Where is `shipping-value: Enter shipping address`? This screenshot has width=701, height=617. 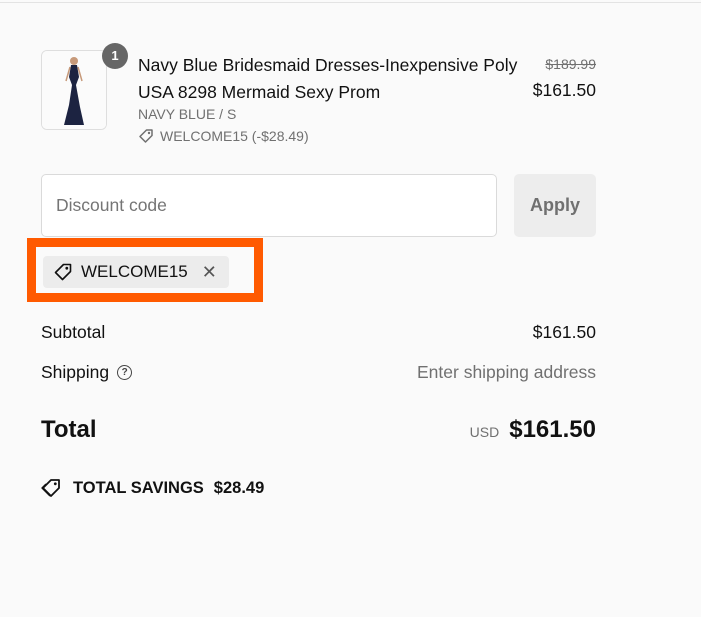
shipping-value: Enter shipping address is located at coordinates (506, 372).